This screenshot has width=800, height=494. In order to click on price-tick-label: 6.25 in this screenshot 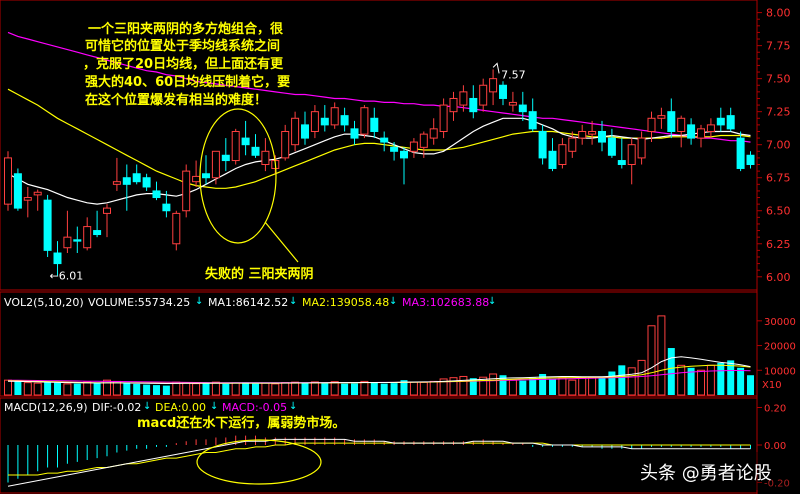, I will do `click(778, 244)`.